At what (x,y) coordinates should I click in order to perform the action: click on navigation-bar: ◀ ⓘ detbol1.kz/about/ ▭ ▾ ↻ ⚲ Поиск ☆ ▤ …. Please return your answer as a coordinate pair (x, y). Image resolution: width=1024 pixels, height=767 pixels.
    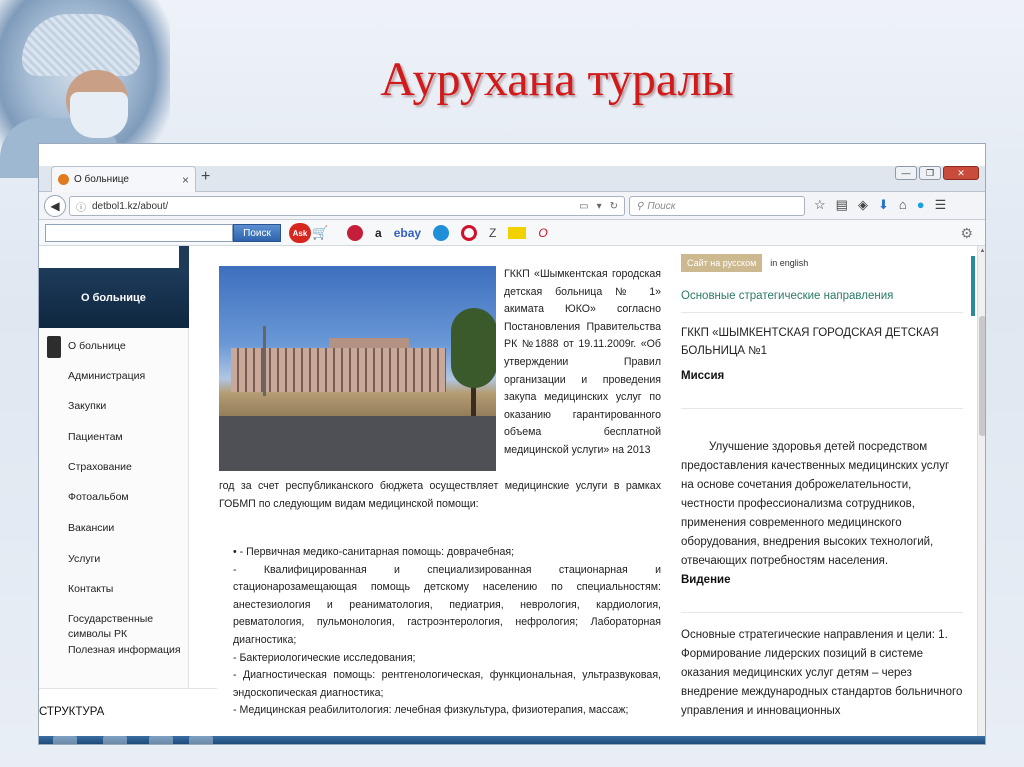
    Looking at the image, I should click on (512, 206).